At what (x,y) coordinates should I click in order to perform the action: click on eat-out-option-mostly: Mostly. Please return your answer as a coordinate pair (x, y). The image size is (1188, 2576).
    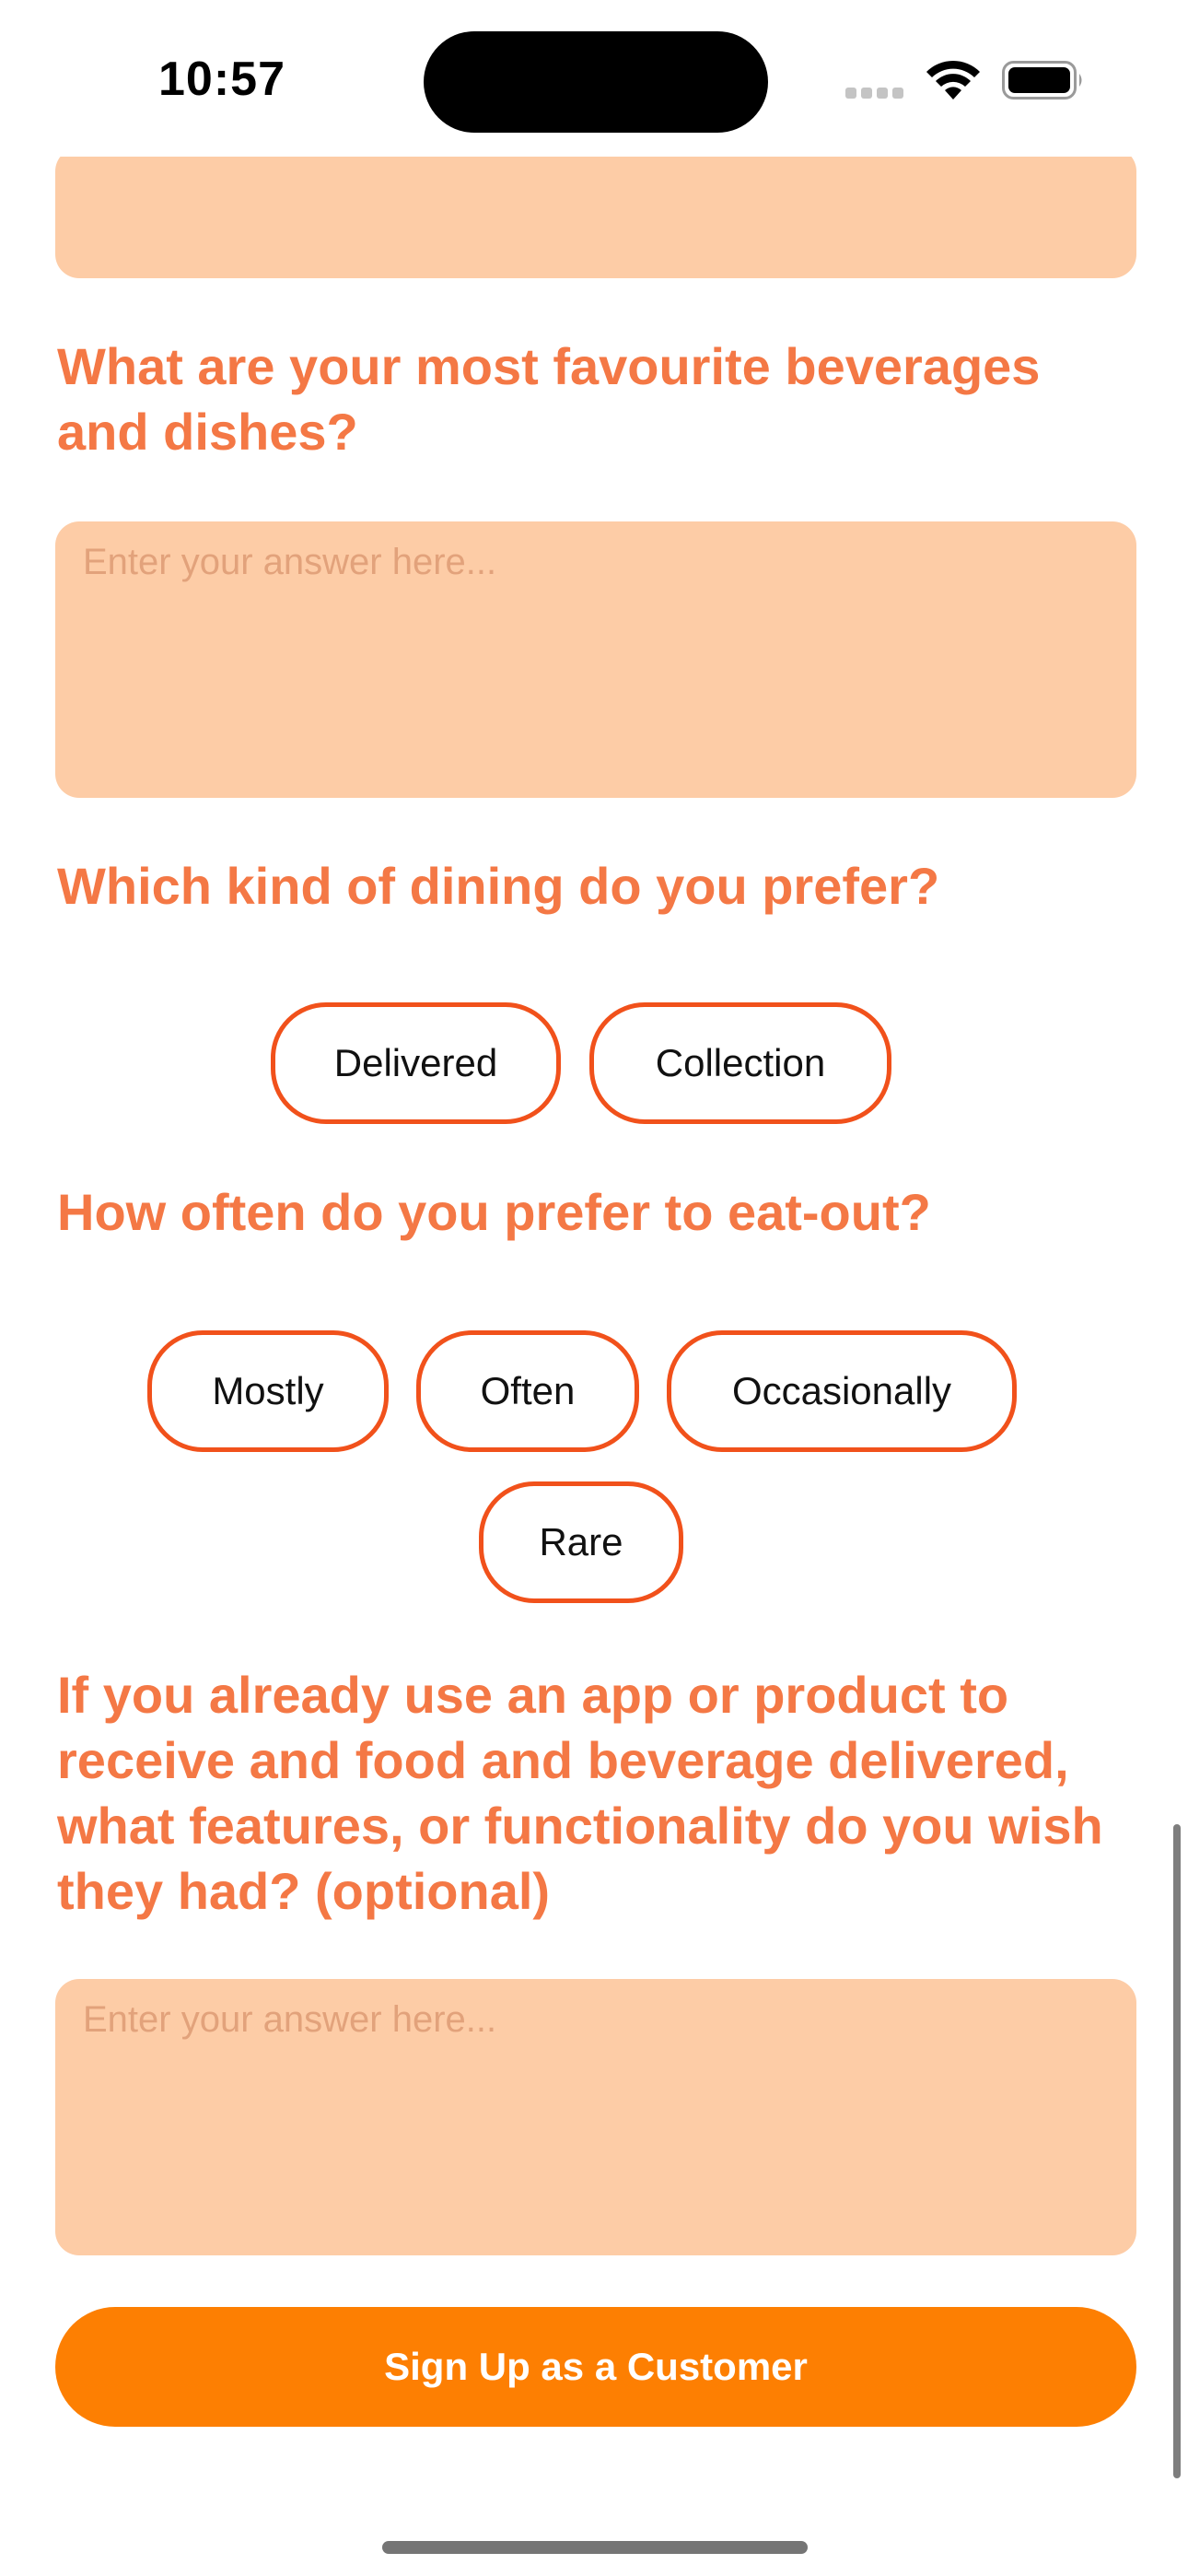
    Looking at the image, I should click on (268, 1391).